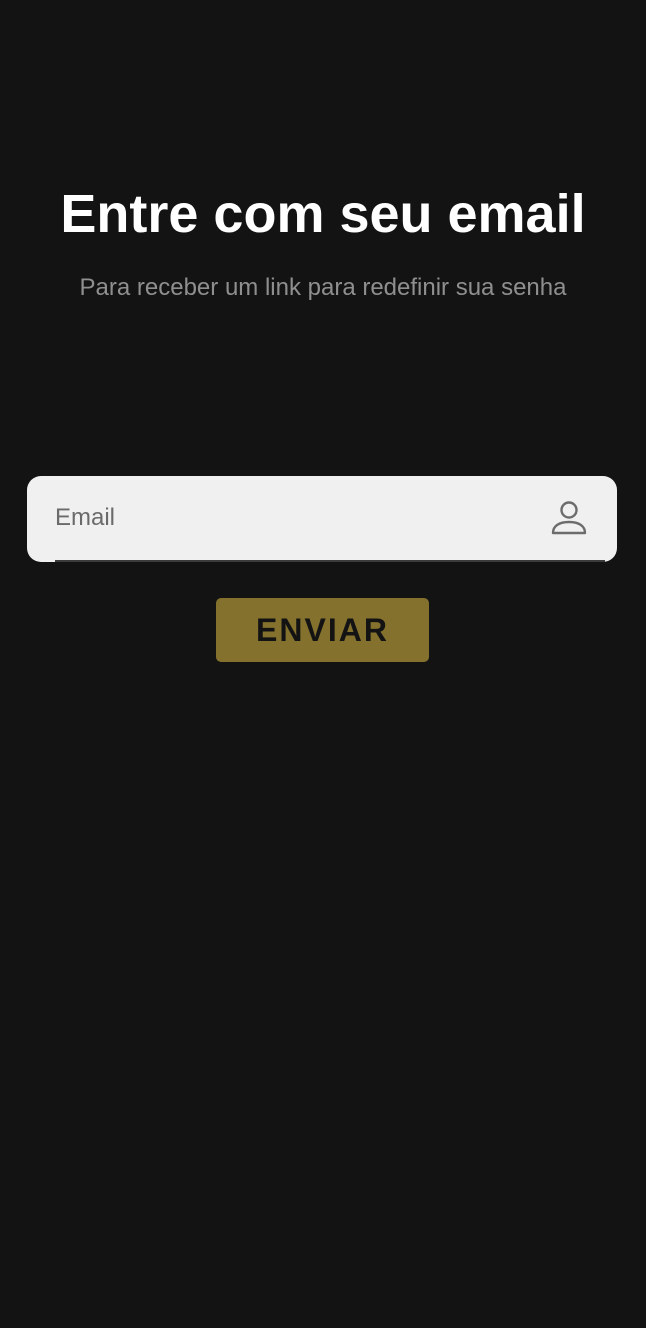  I want to click on email-field-underline, so click(330, 561).